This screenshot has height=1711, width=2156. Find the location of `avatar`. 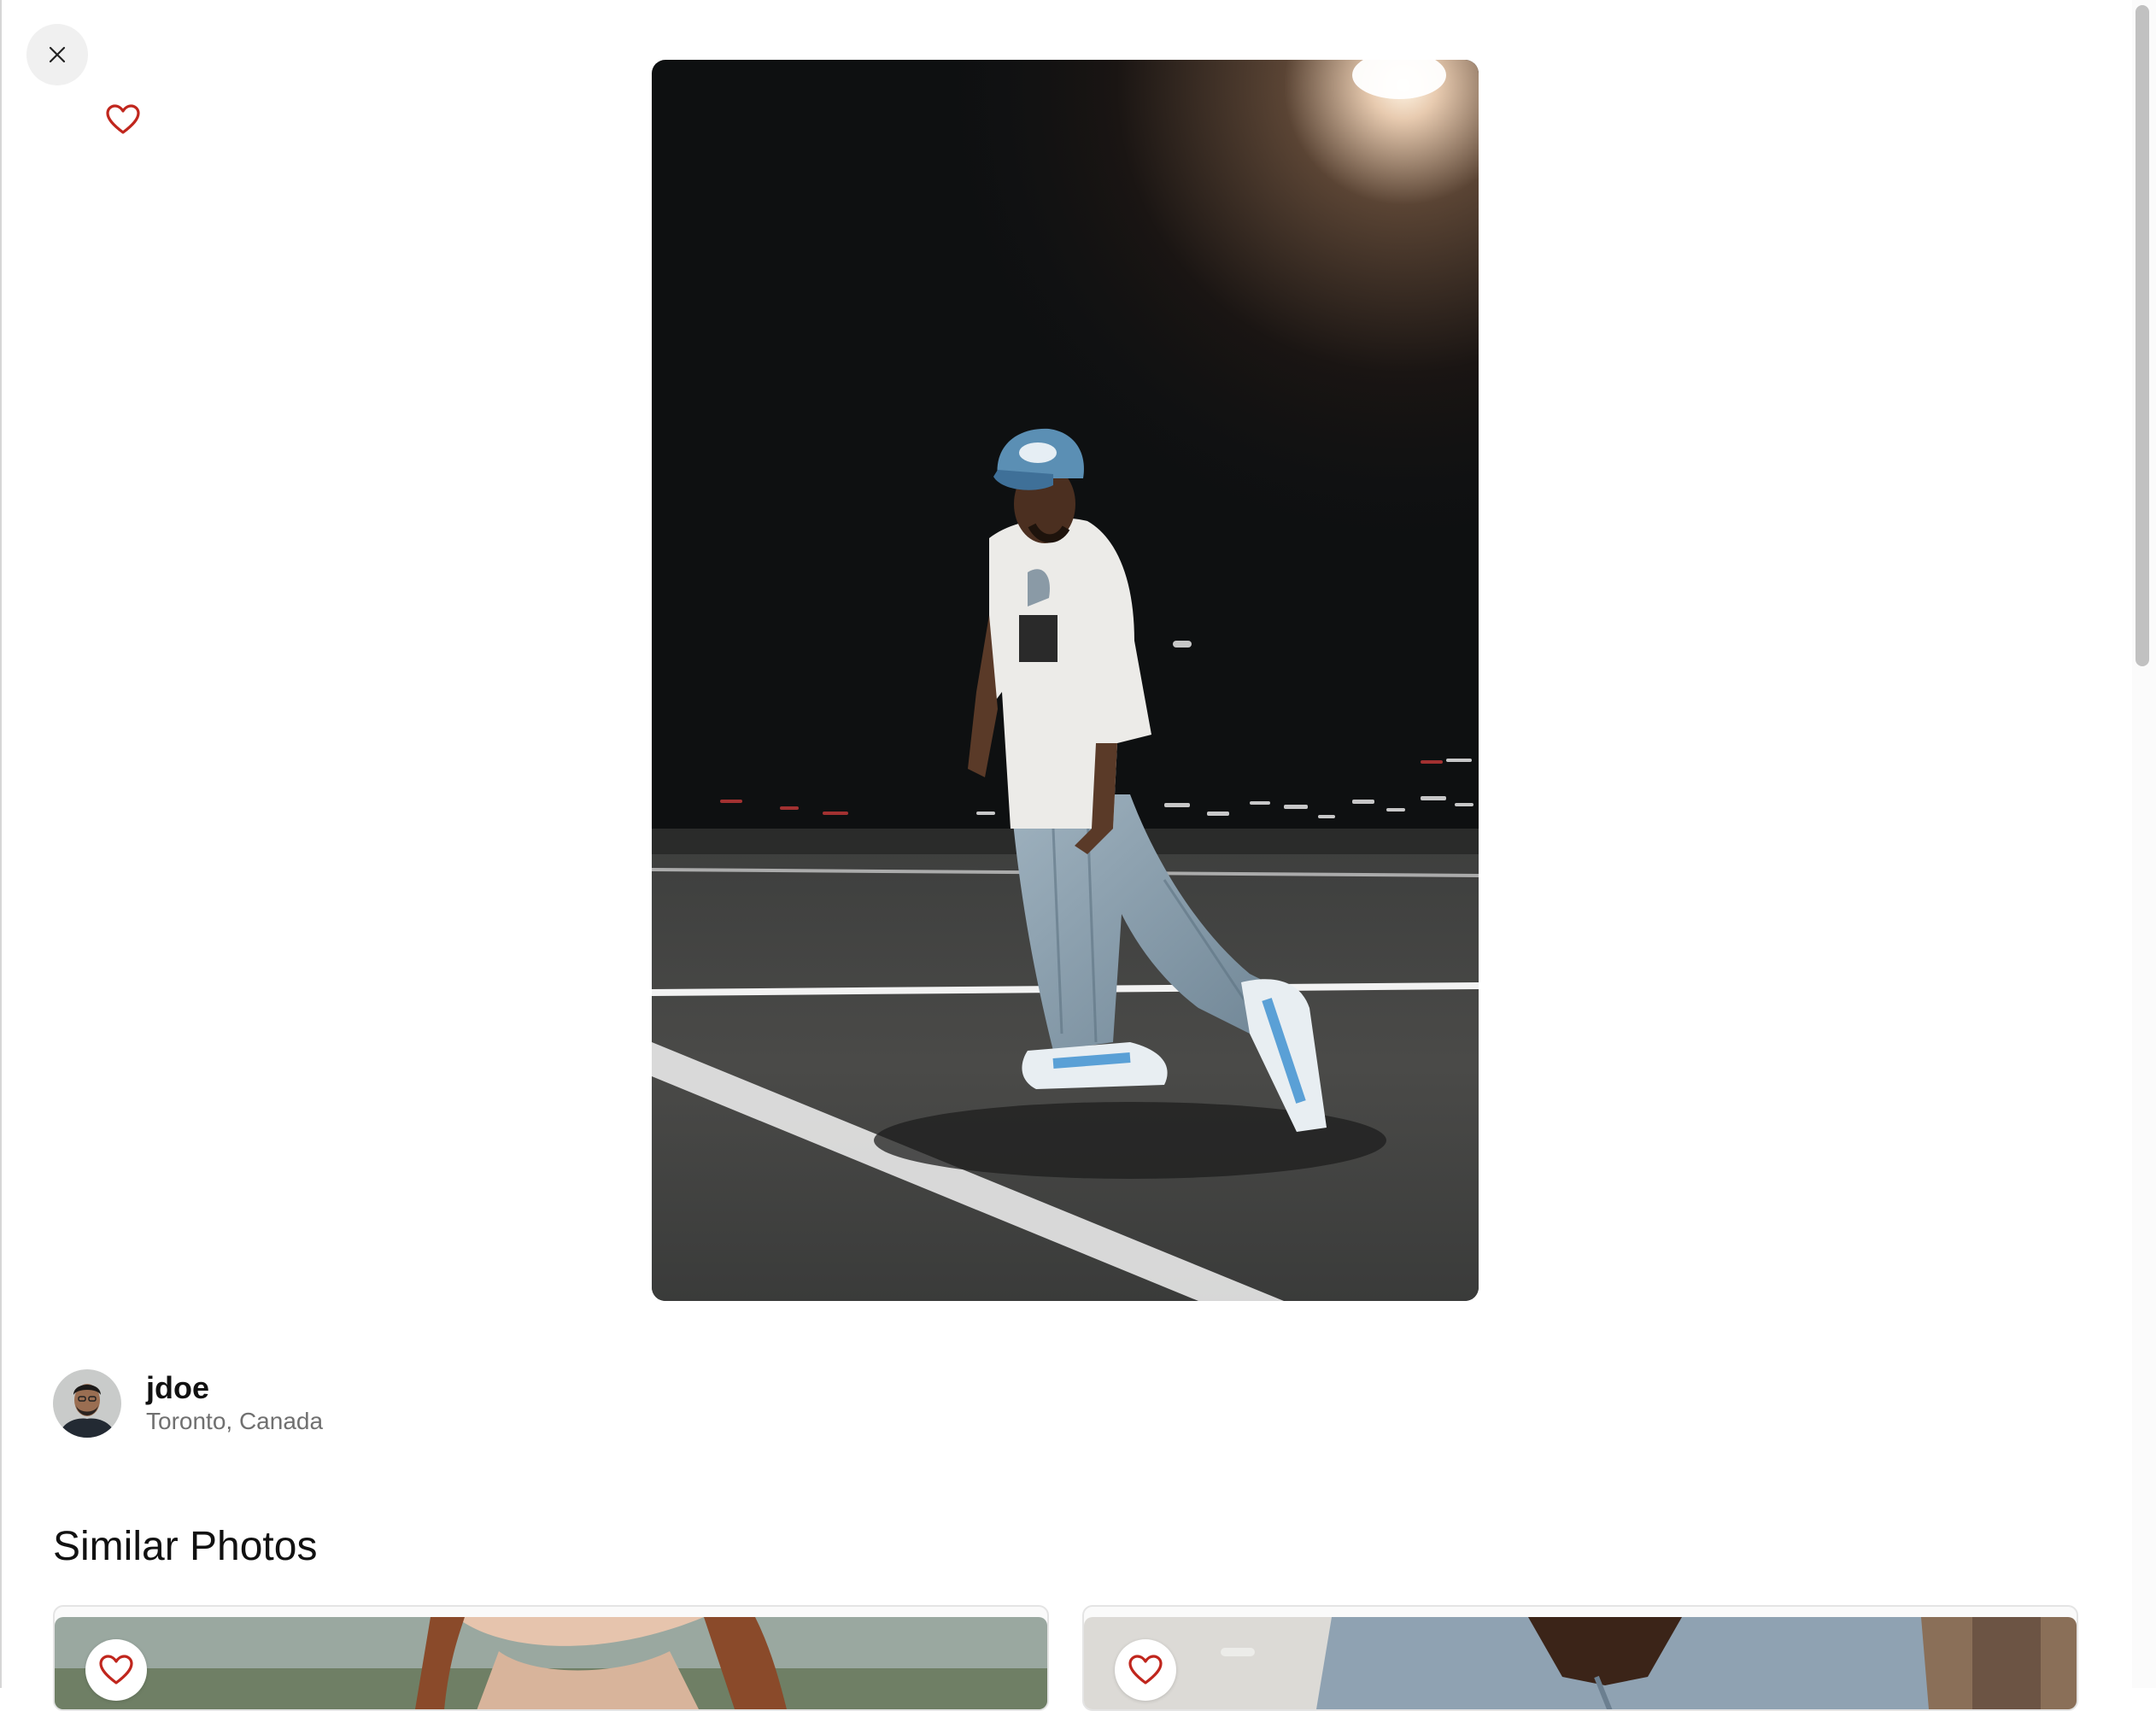

avatar is located at coordinates (87, 1403).